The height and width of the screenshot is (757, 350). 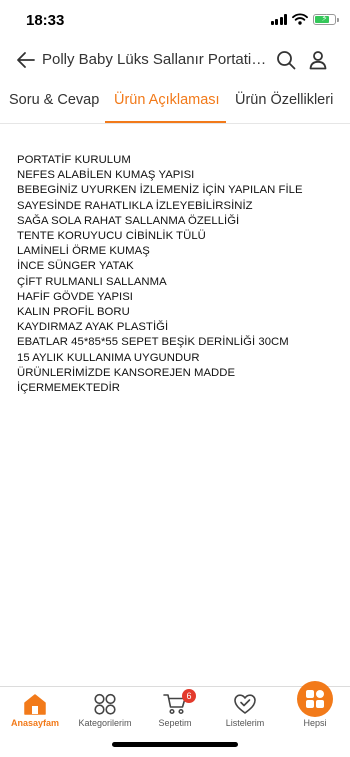 I want to click on description-line: ÜRÜNLERİMİZDE KANSOREJEN MADDE, so click(x=126, y=372).